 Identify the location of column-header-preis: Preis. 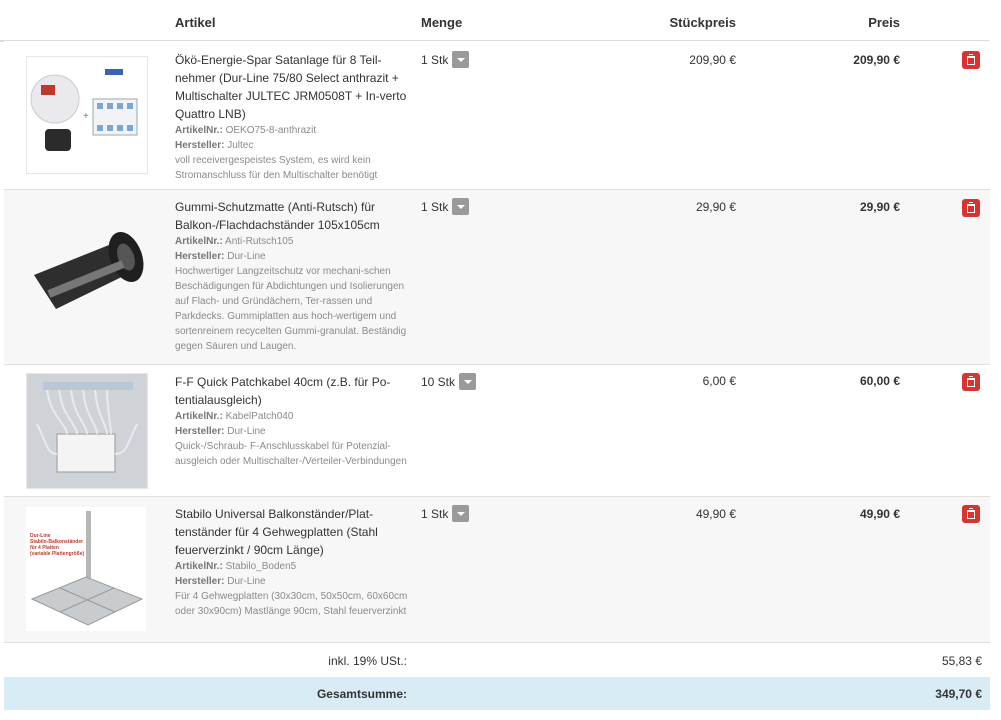
(884, 22).